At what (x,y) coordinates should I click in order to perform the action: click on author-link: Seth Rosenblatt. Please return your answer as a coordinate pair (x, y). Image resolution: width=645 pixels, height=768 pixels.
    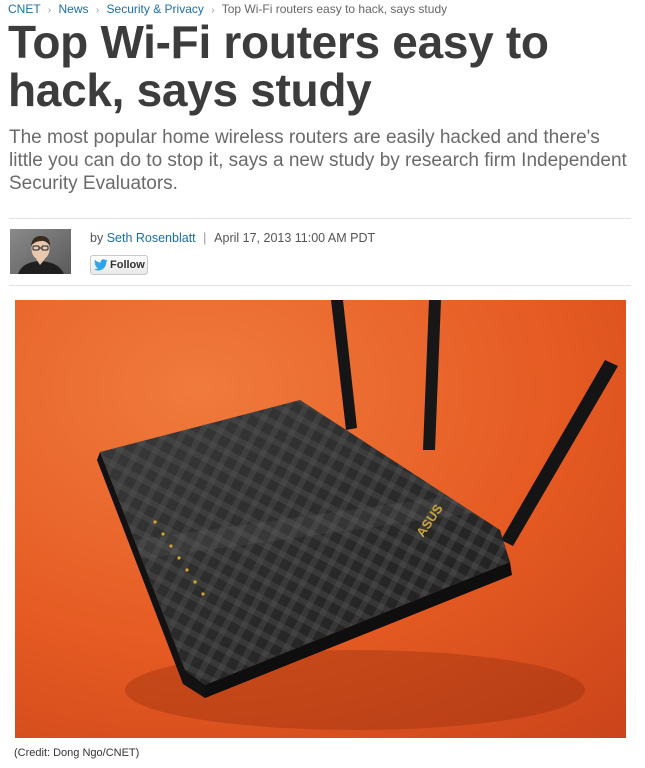
    Looking at the image, I should click on (151, 238).